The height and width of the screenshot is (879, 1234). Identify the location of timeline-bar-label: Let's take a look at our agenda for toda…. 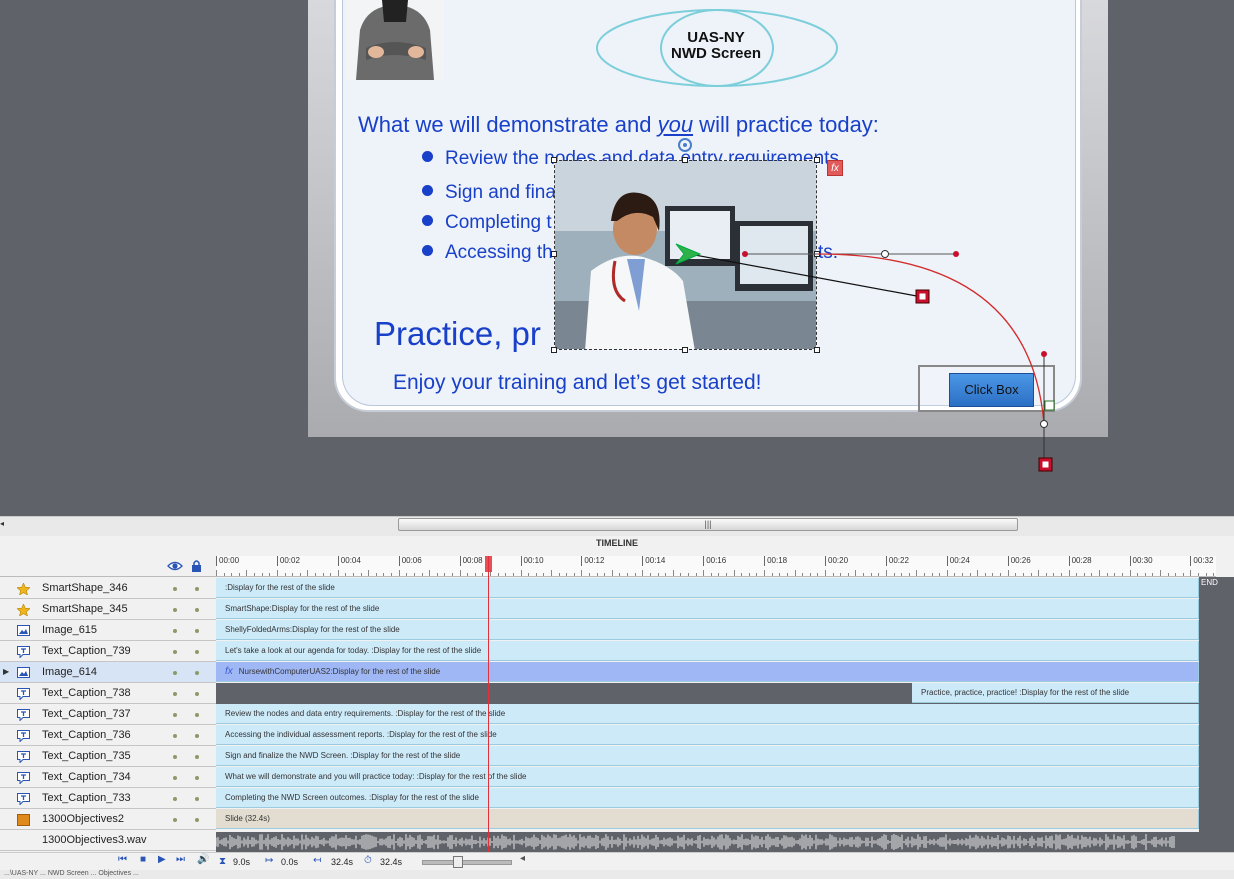
(353, 650).